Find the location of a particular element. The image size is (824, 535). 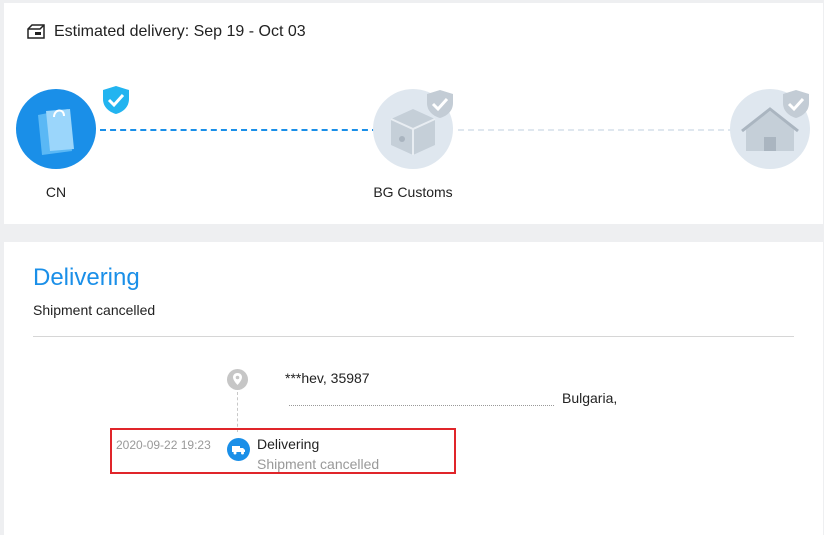

highlight-box is located at coordinates (283, 451).